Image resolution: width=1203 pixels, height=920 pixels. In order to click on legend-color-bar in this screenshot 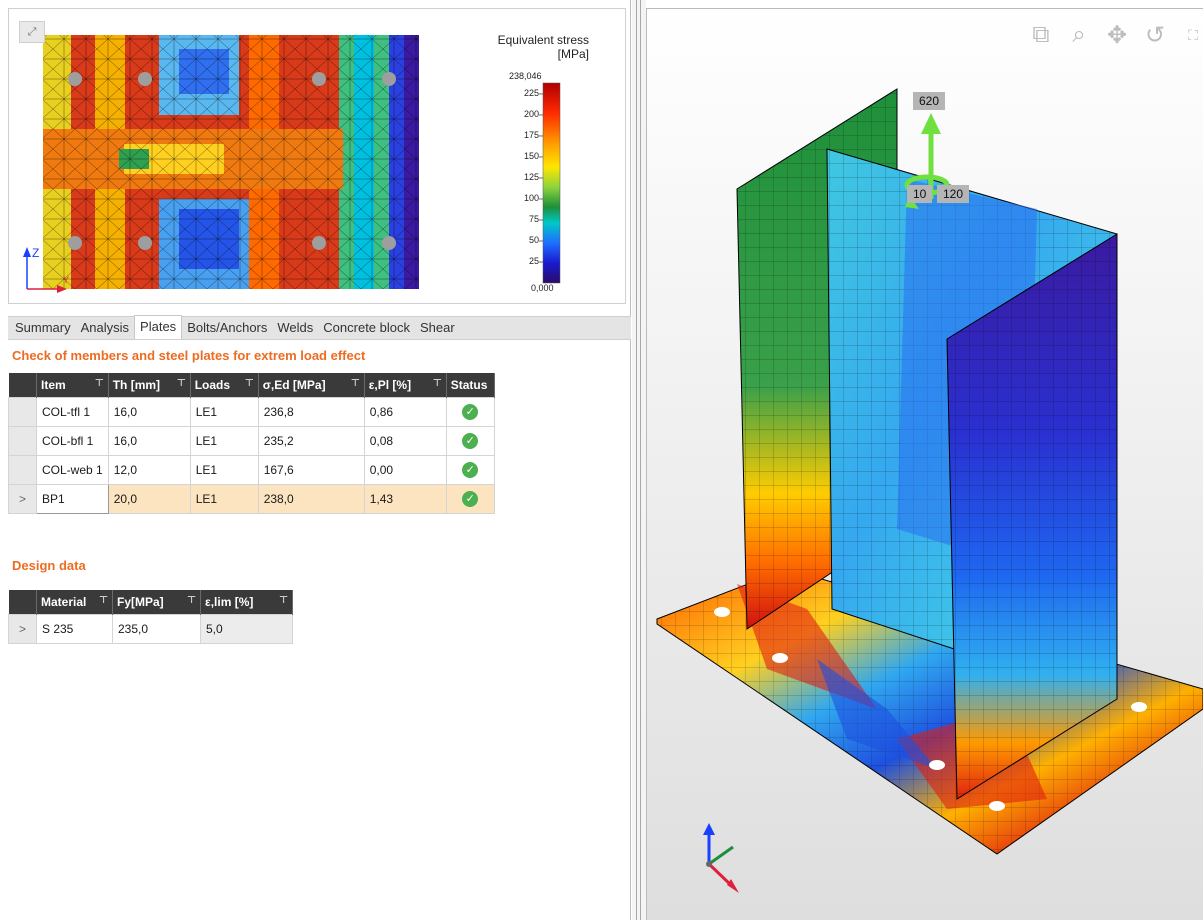, I will do `click(551, 183)`.